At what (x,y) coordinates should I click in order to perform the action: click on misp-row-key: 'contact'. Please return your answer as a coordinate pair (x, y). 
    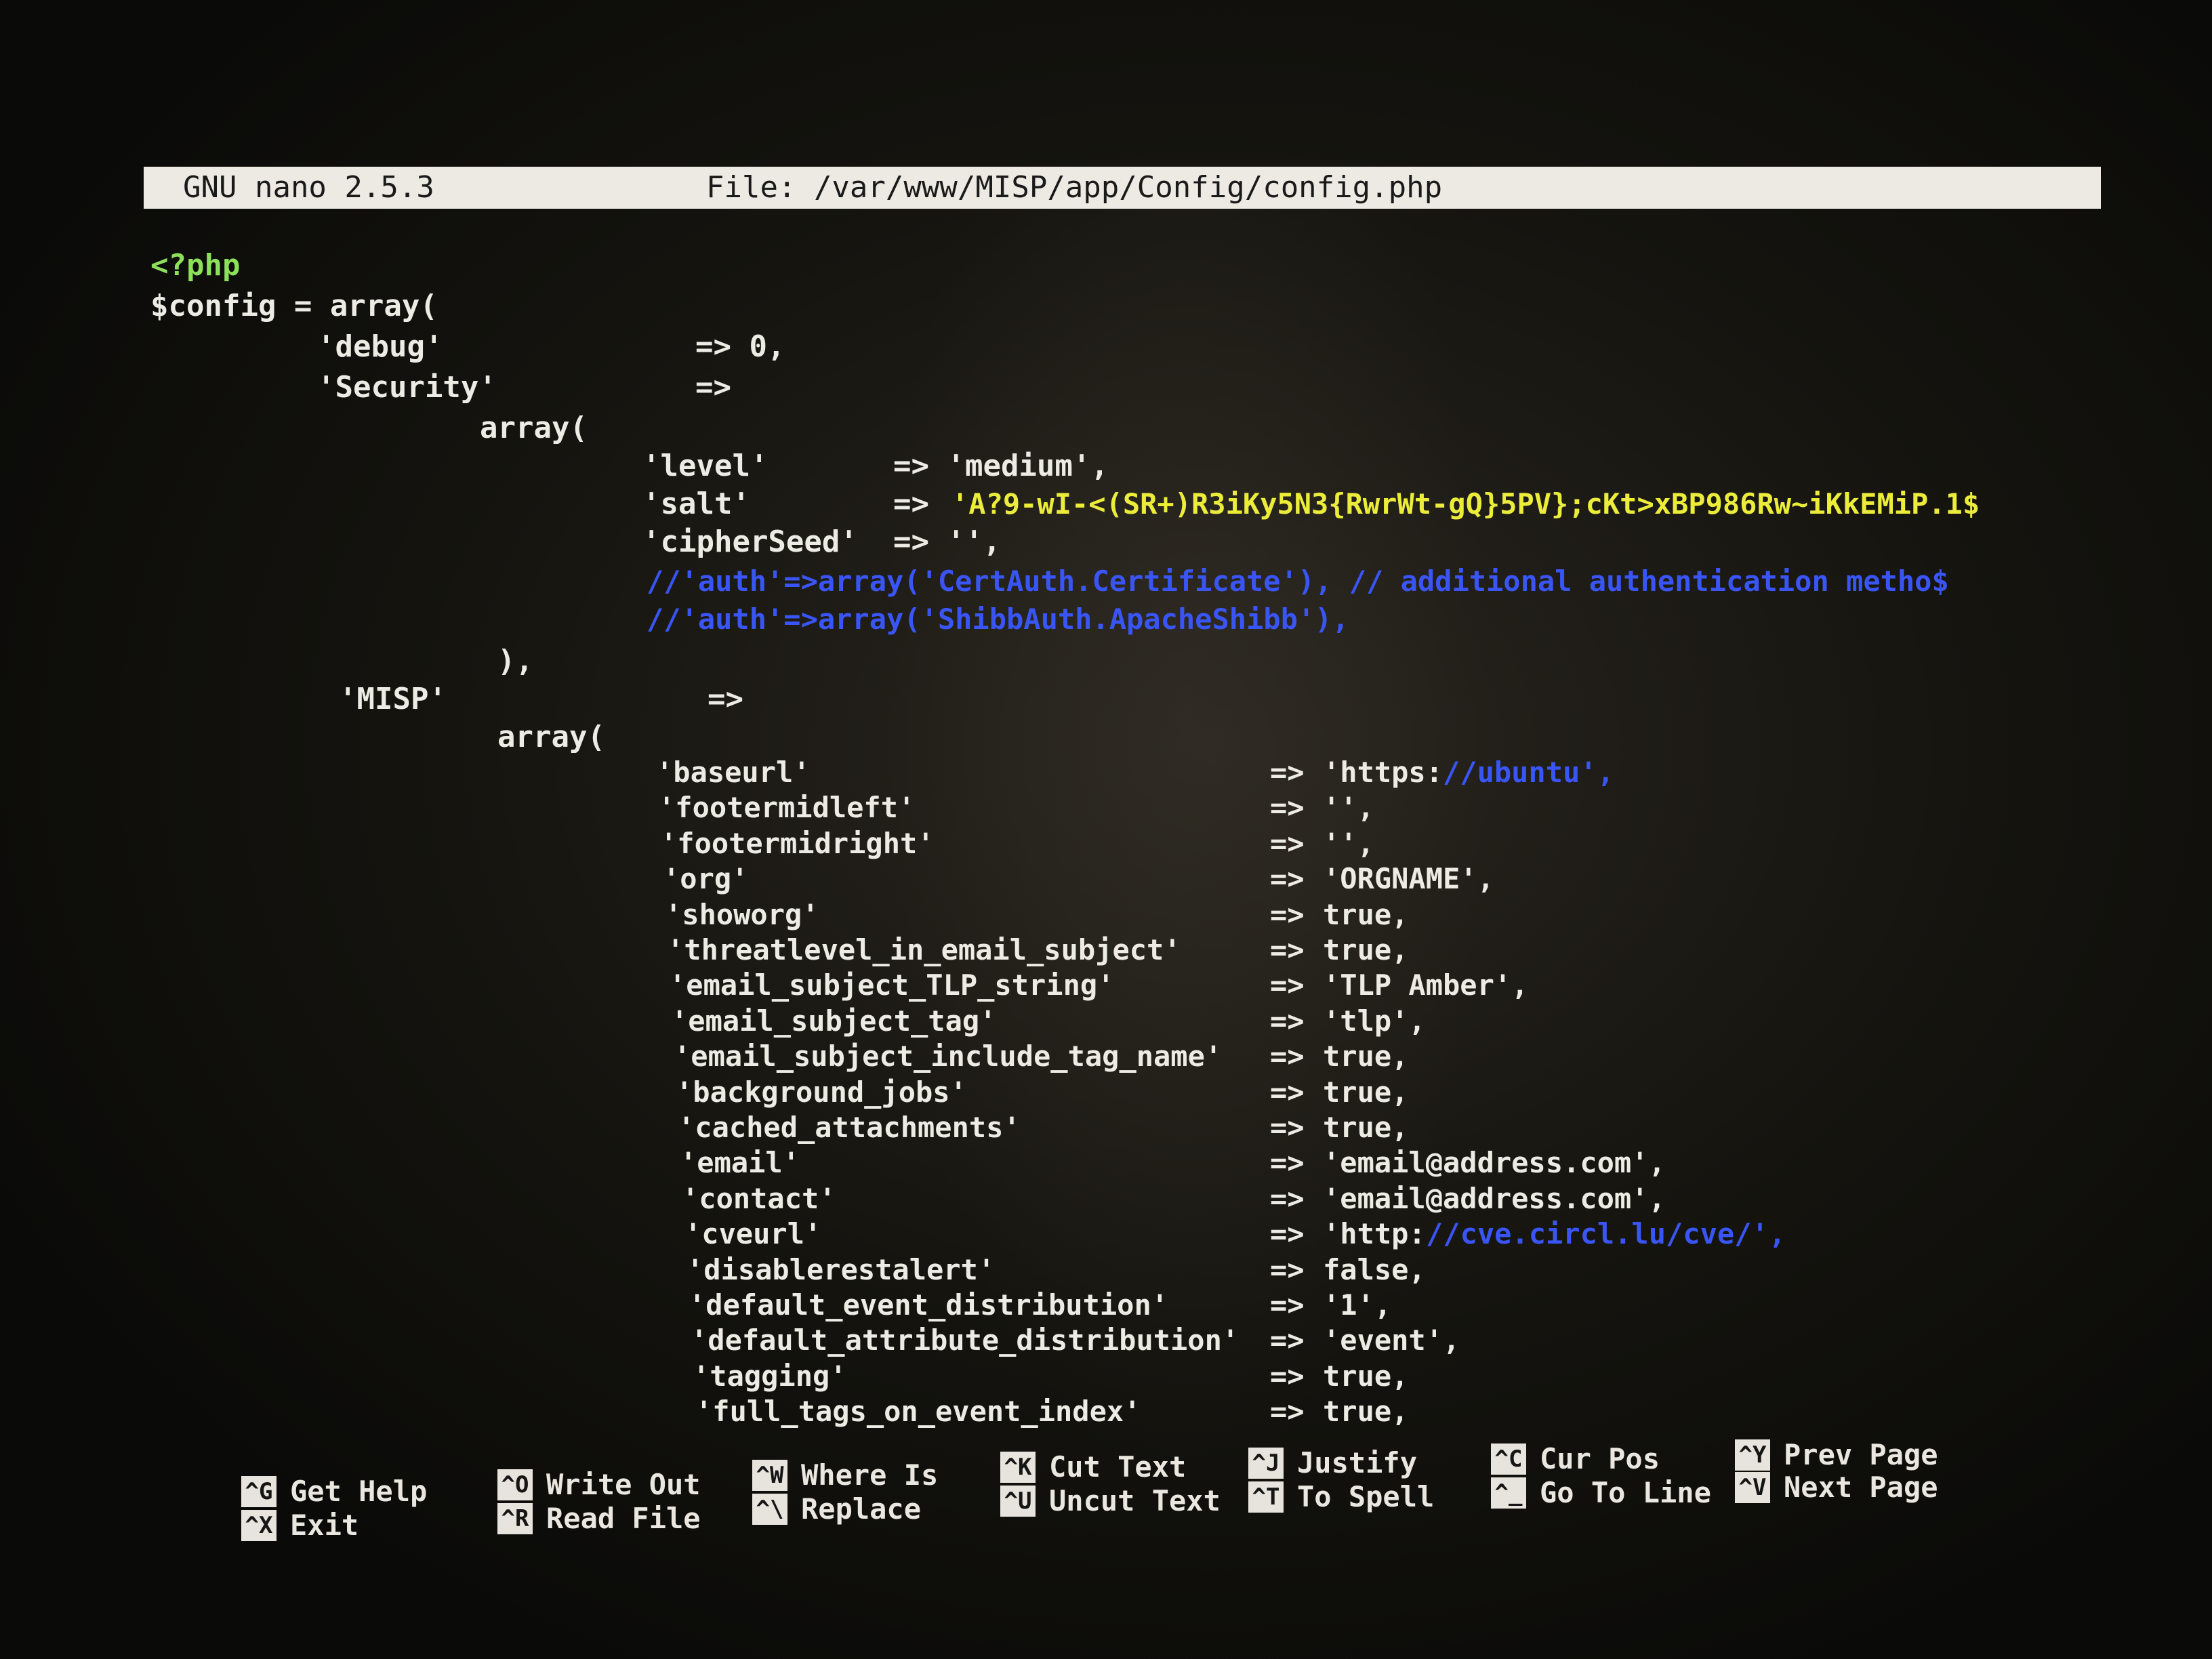
    Looking at the image, I should click on (759, 1198).